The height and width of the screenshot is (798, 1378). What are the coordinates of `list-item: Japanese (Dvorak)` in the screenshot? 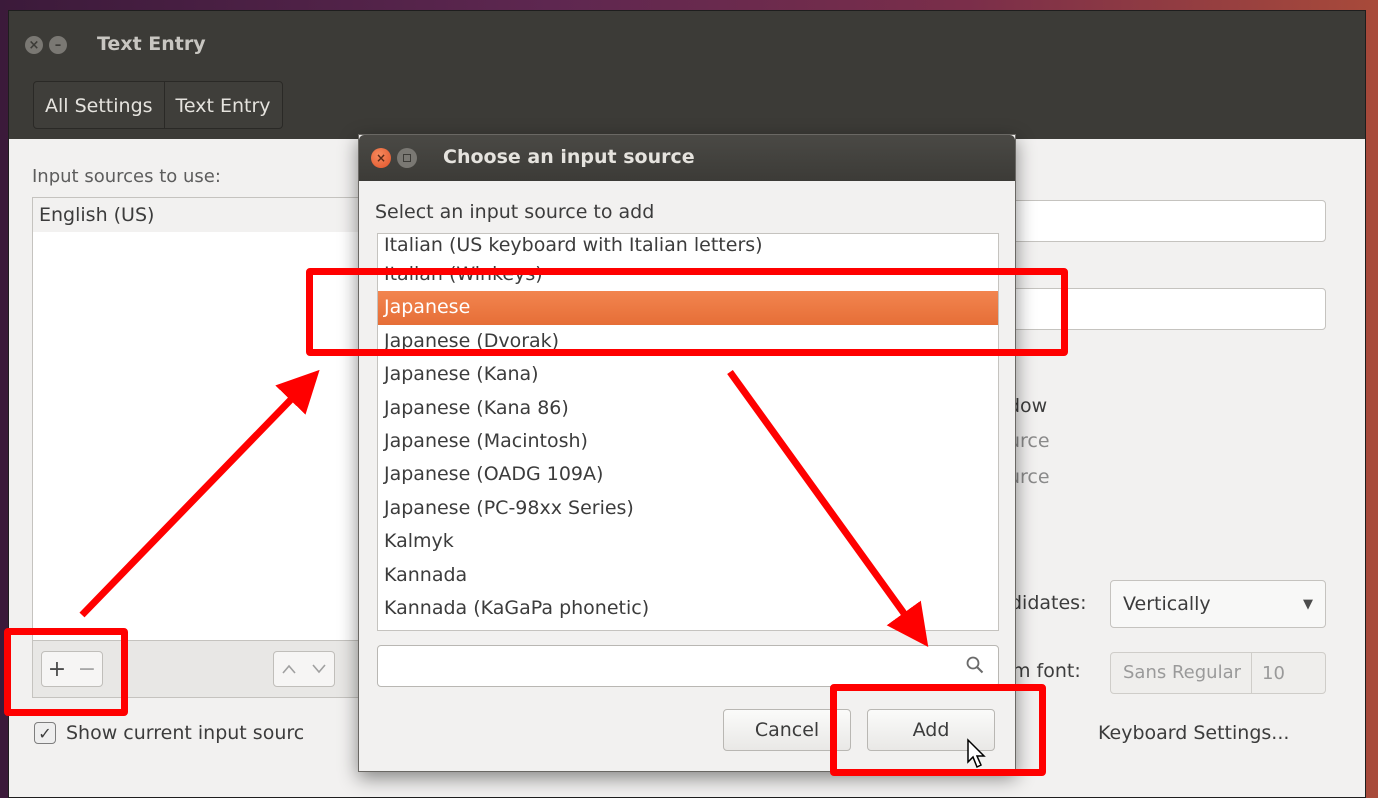 It's located at (688, 341).